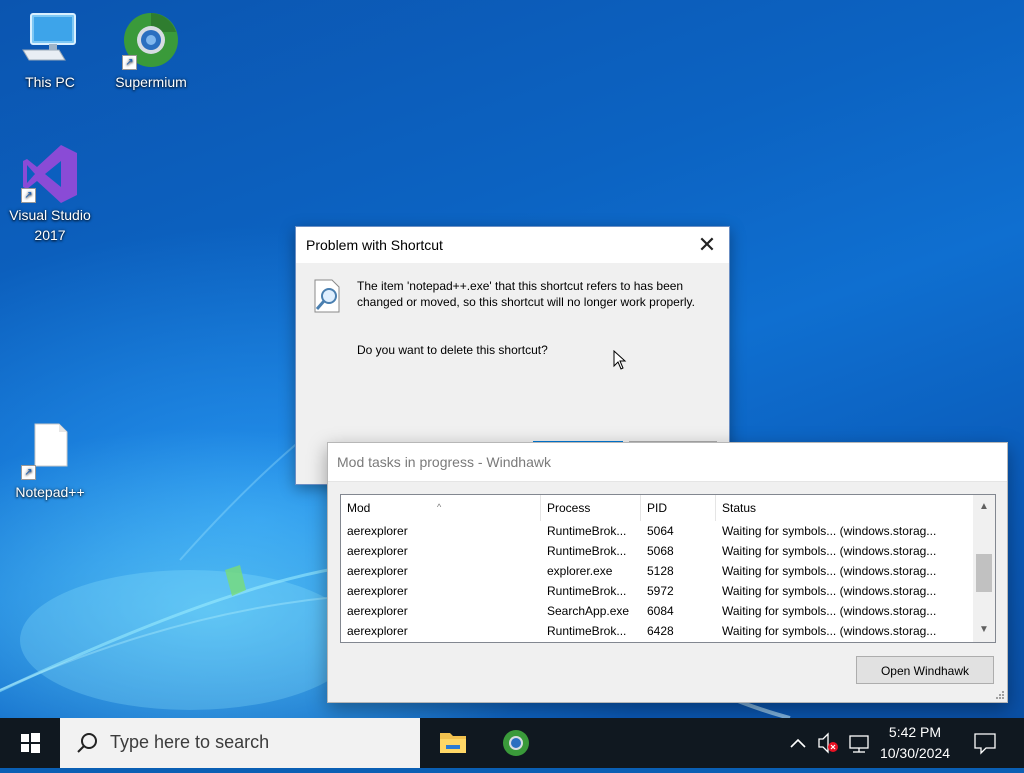  I want to click on sort-arrow-icon: ^, so click(439, 507).